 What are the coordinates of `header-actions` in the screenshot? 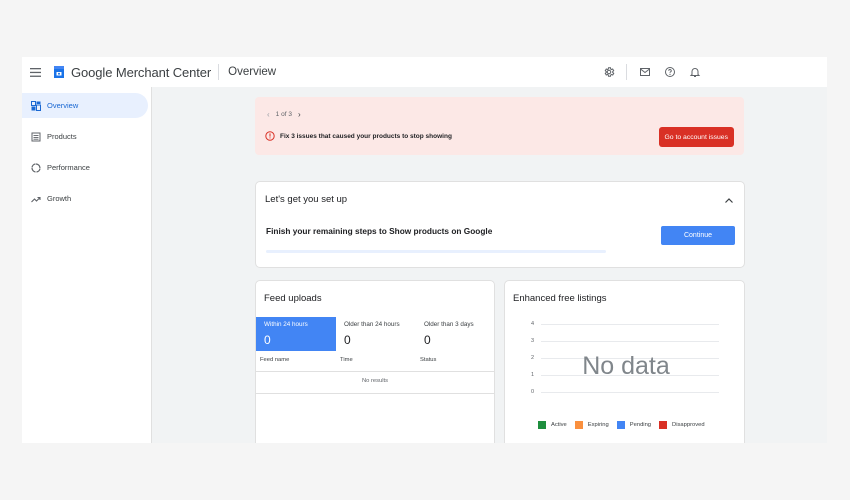 It's located at (651, 72).